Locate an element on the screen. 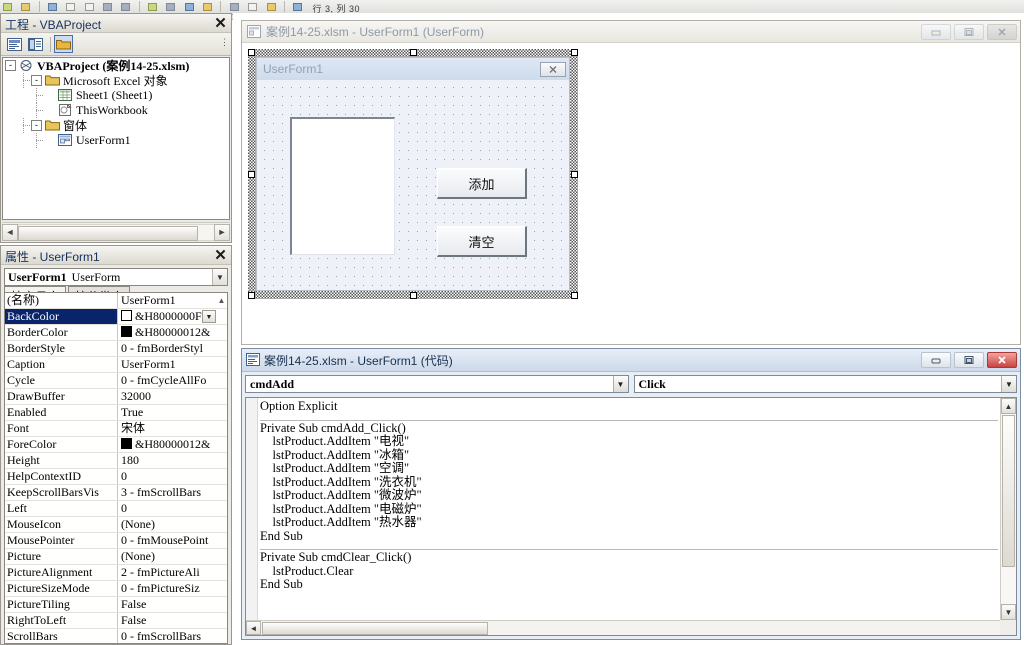 The image size is (1024, 645). procedure-select: Click ▼ is located at coordinates (825, 384).